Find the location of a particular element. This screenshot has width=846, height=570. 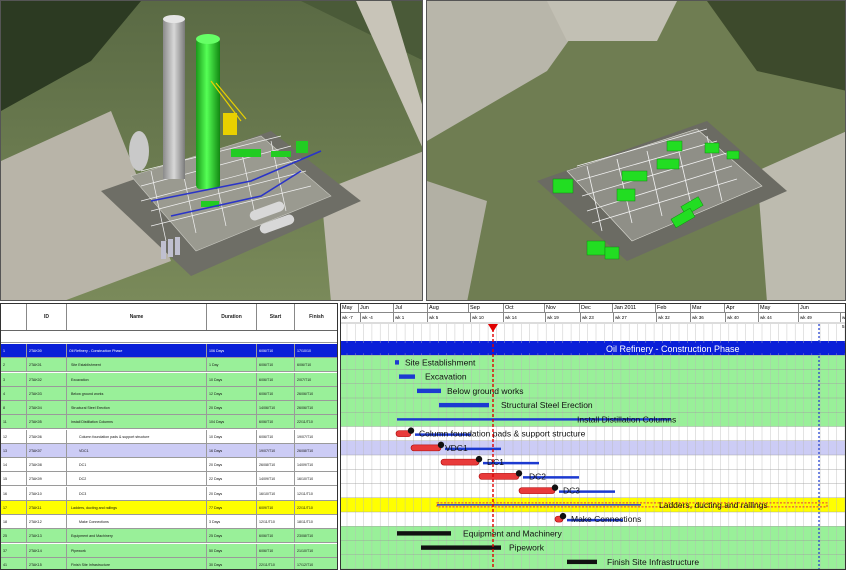

task-name: Ladders, ducting and railings is located at coordinates (137, 507).